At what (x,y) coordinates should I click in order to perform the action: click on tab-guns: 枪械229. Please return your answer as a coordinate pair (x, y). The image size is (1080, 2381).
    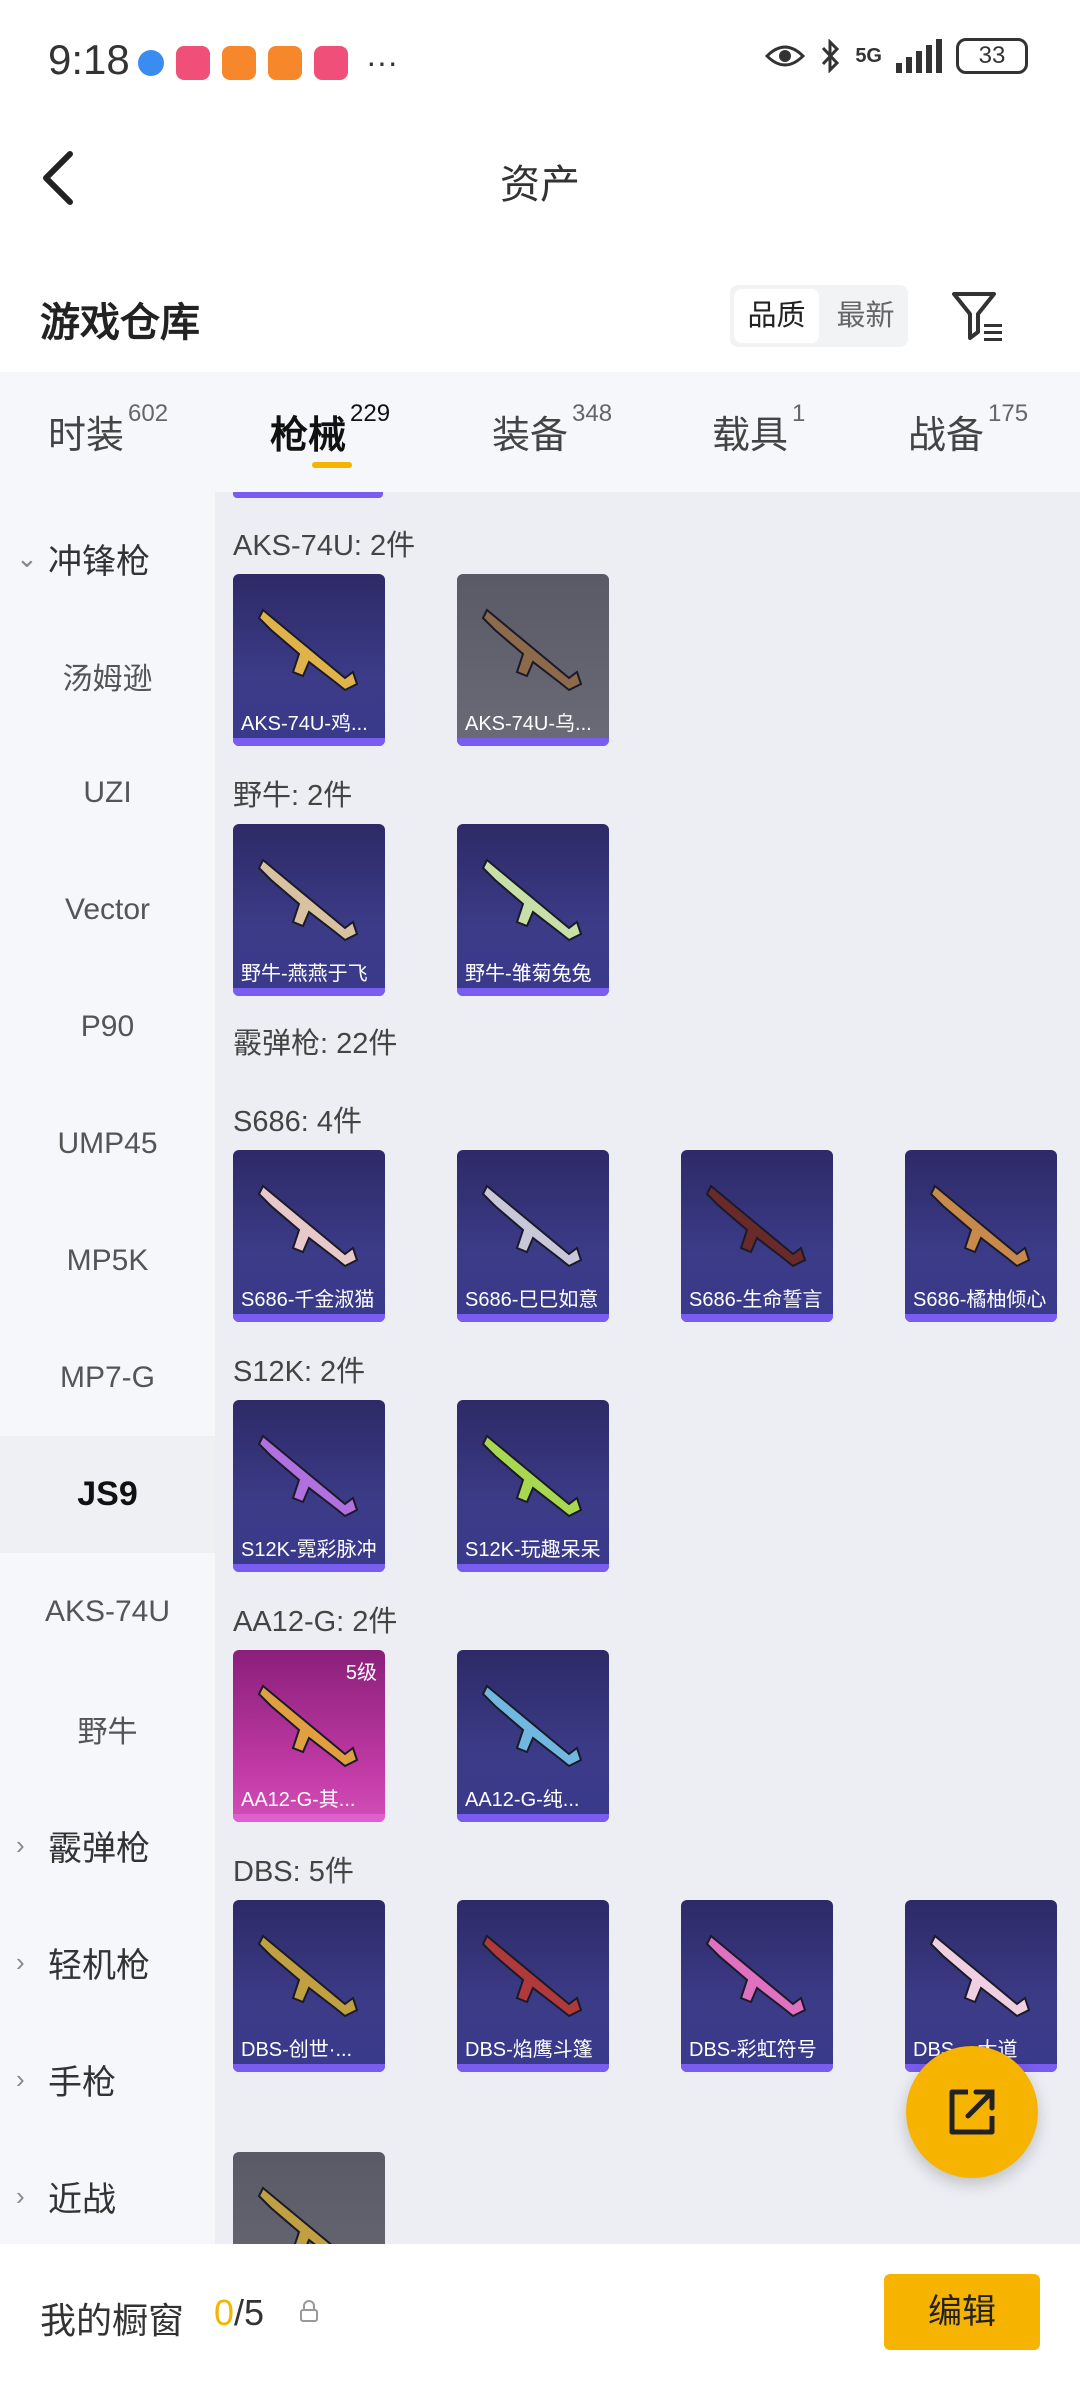
    Looking at the image, I should click on (330, 429).